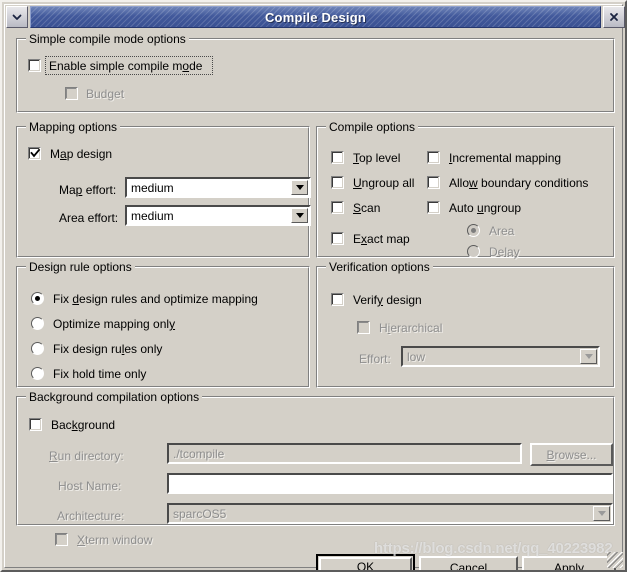  I want to click on group-title-compile: Compile options, so click(372, 127).